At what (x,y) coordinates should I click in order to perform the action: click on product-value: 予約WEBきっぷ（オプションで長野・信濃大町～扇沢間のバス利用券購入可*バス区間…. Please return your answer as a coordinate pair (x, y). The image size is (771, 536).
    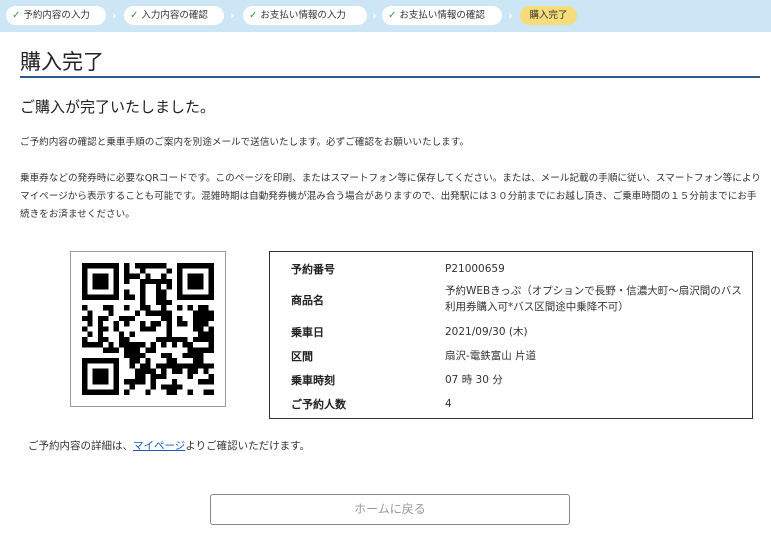
    Looking at the image, I should click on (593, 299).